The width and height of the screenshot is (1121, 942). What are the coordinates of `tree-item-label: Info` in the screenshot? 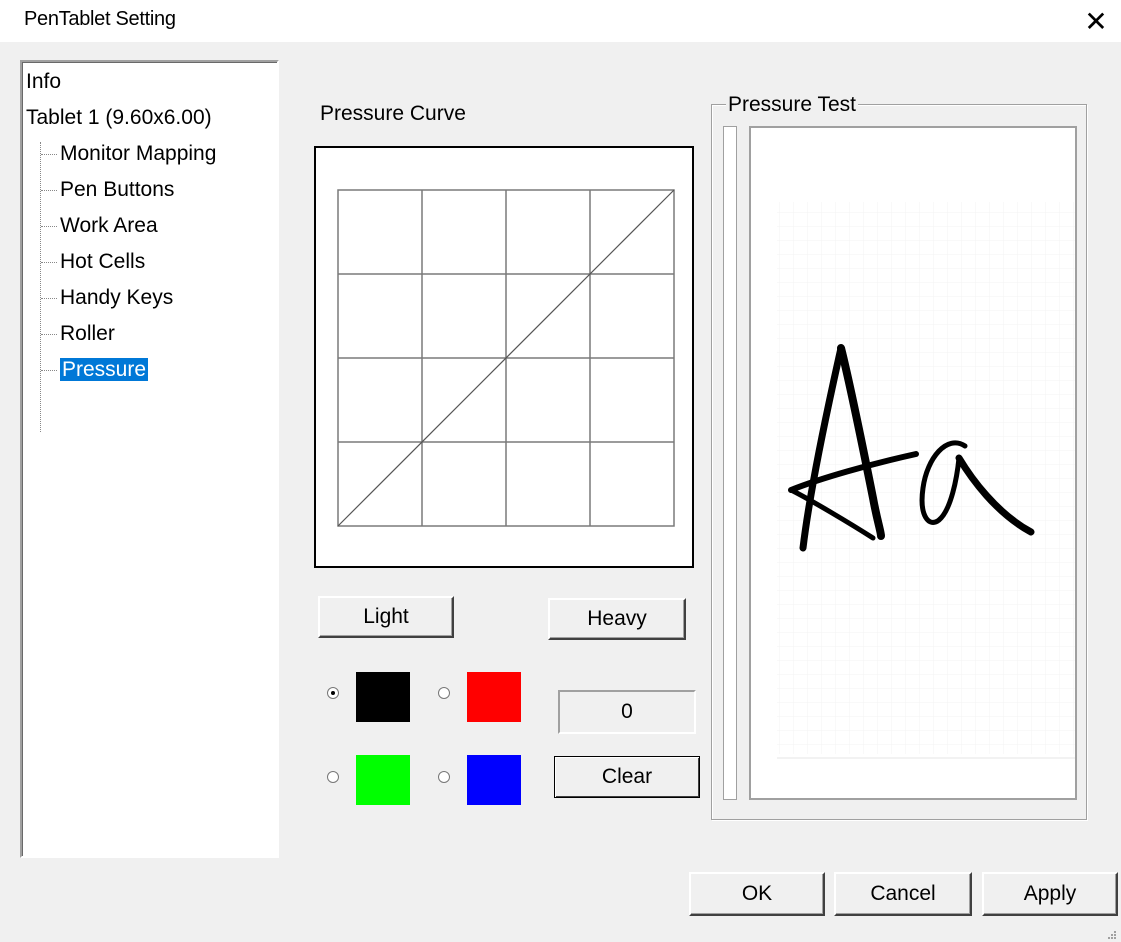 It's located at (44, 81).